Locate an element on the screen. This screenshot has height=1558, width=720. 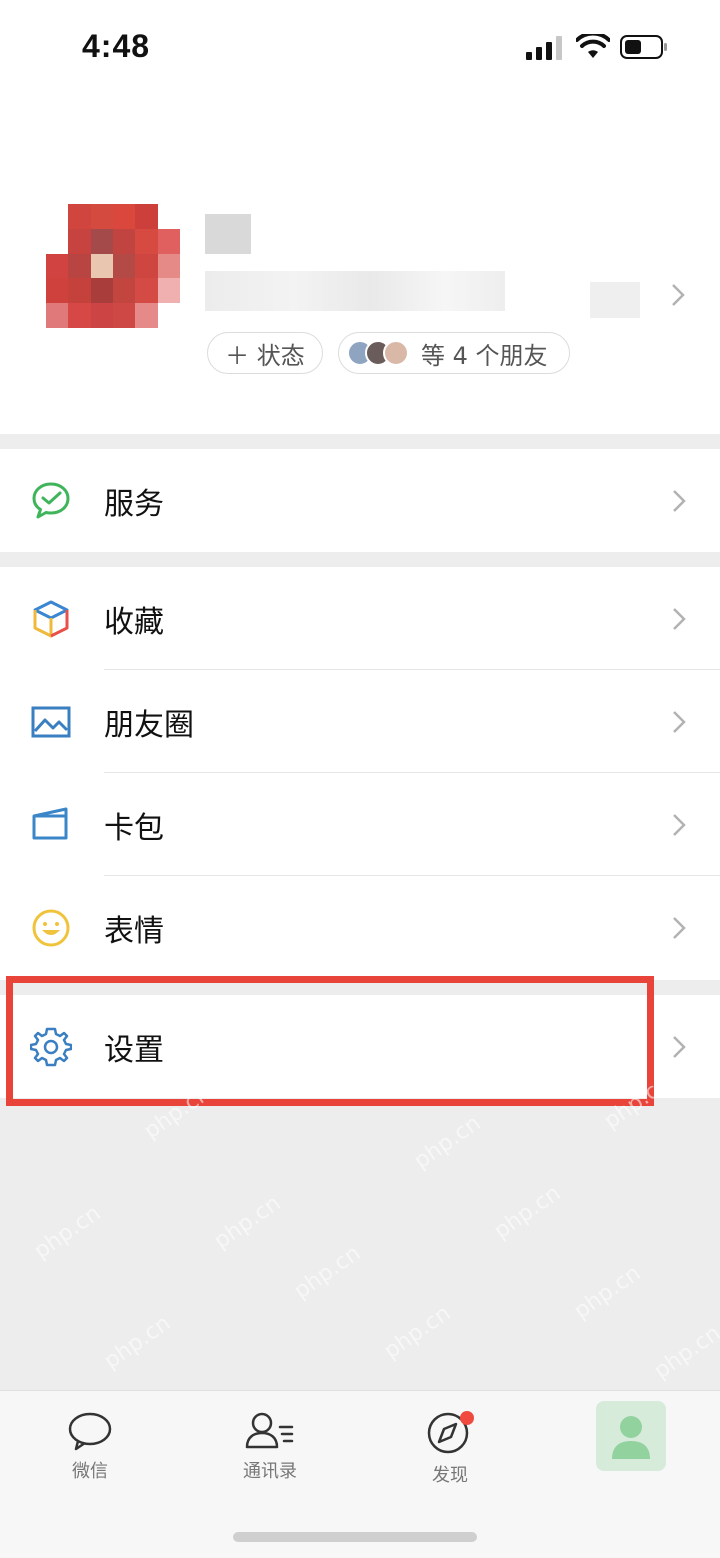
tab-label: 发现 is located at coordinates (450, 1475).